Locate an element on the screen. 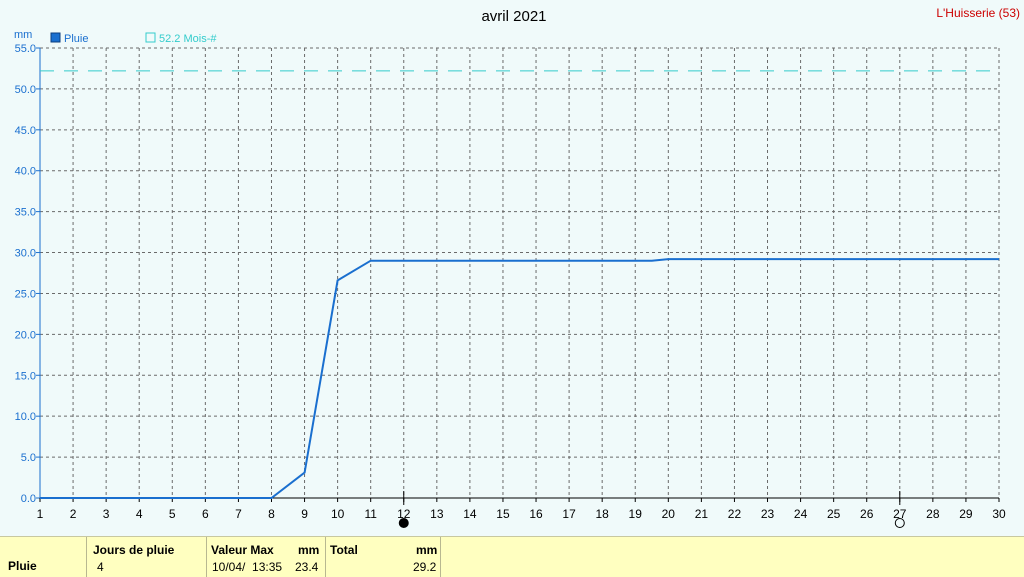  total-label: Total is located at coordinates (344, 550).